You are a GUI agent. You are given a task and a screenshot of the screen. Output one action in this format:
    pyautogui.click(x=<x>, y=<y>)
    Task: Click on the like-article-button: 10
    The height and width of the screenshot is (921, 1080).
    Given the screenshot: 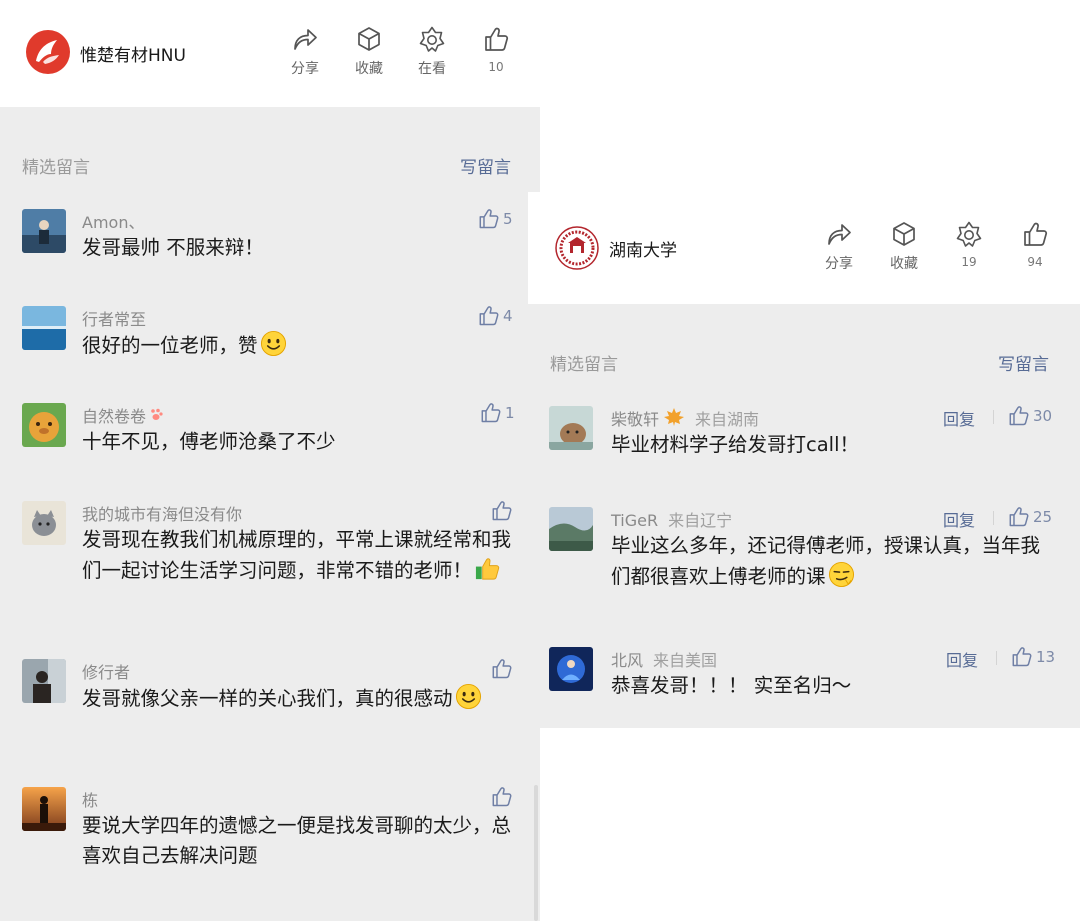 What is the action you would take?
    pyautogui.click(x=496, y=49)
    